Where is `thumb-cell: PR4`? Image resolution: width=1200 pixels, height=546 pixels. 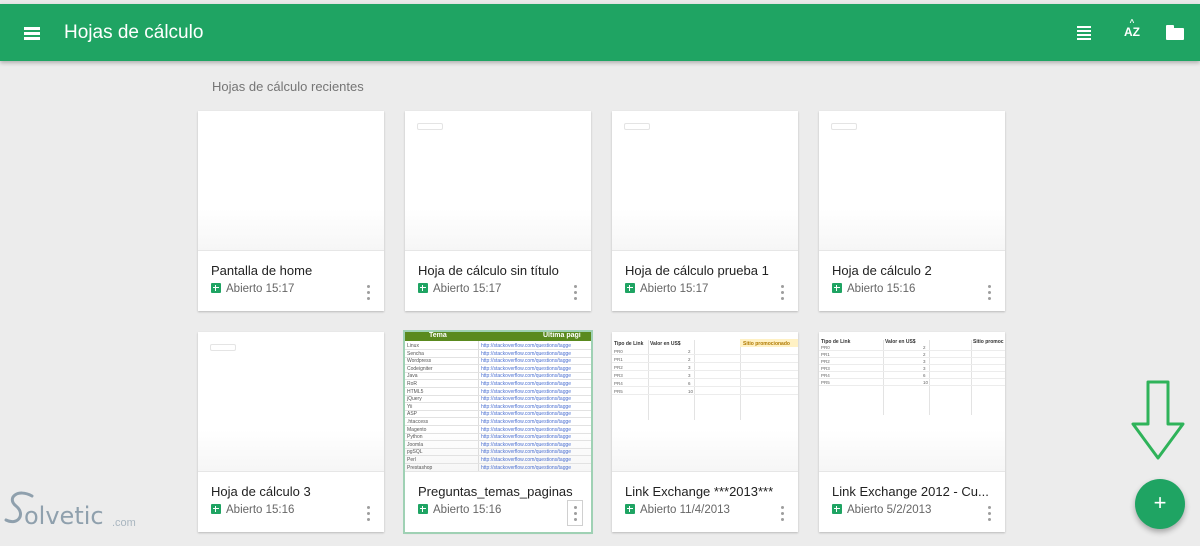 thumb-cell: PR4 is located at coordinates (825, 375).